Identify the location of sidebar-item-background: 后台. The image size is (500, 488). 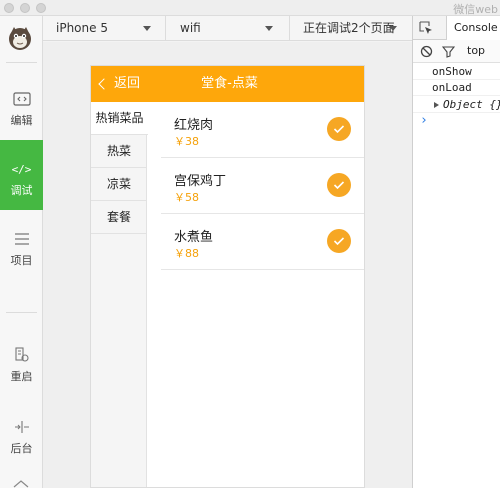
(21, 433).